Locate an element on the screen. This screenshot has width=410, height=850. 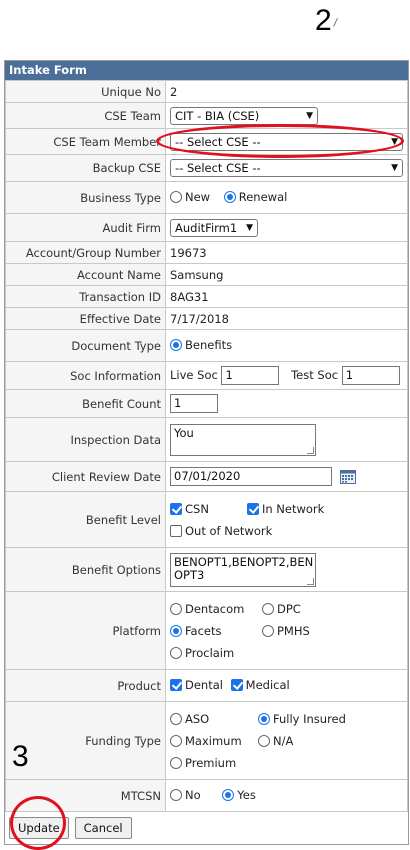
product-medical-option: Medical is located at coordinates (260, 684).